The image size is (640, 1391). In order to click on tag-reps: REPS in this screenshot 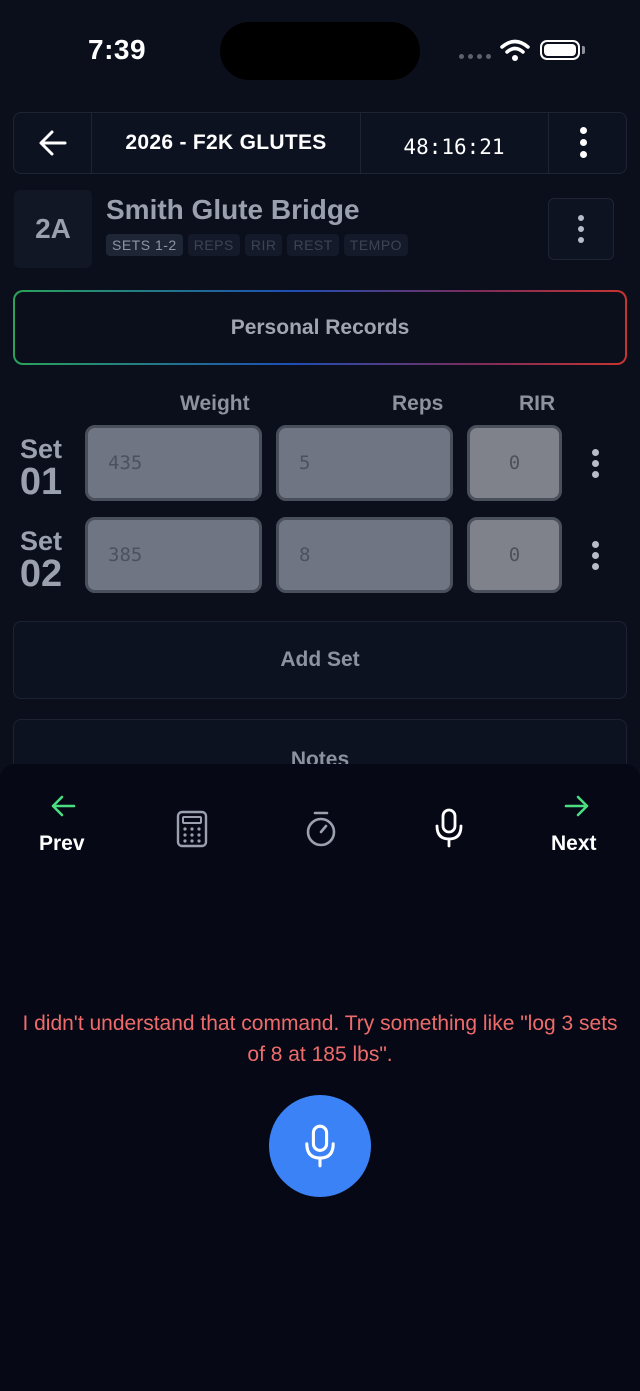, I will do `click(213, 245)`.